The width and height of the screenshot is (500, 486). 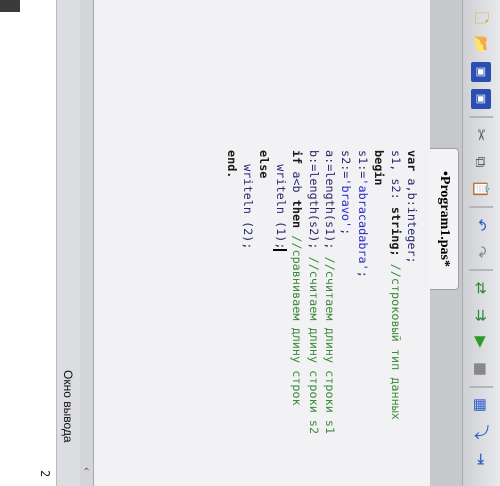 I want to click on save-all-icon: ▣, so click(x=481, y=99).